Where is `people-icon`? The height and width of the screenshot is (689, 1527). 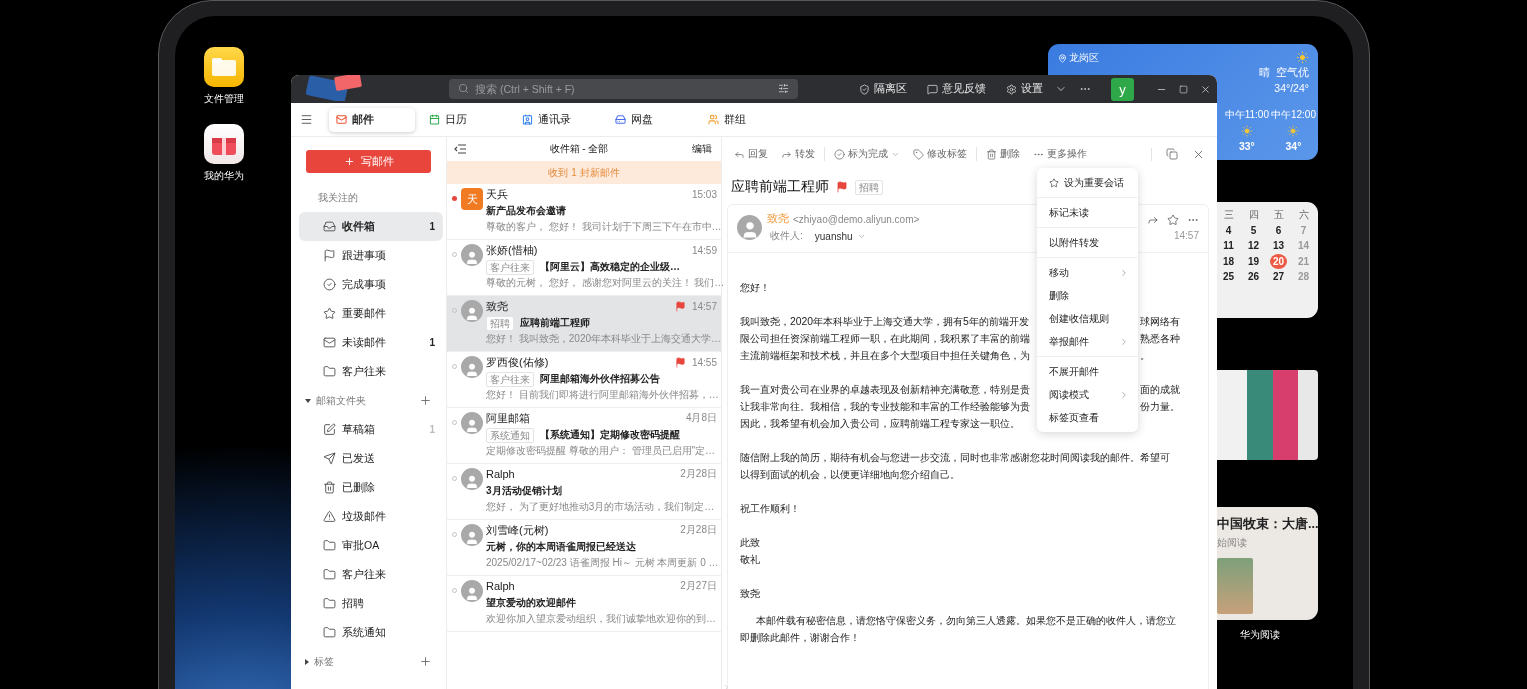 people-icon is located at coordinates (713, 119).